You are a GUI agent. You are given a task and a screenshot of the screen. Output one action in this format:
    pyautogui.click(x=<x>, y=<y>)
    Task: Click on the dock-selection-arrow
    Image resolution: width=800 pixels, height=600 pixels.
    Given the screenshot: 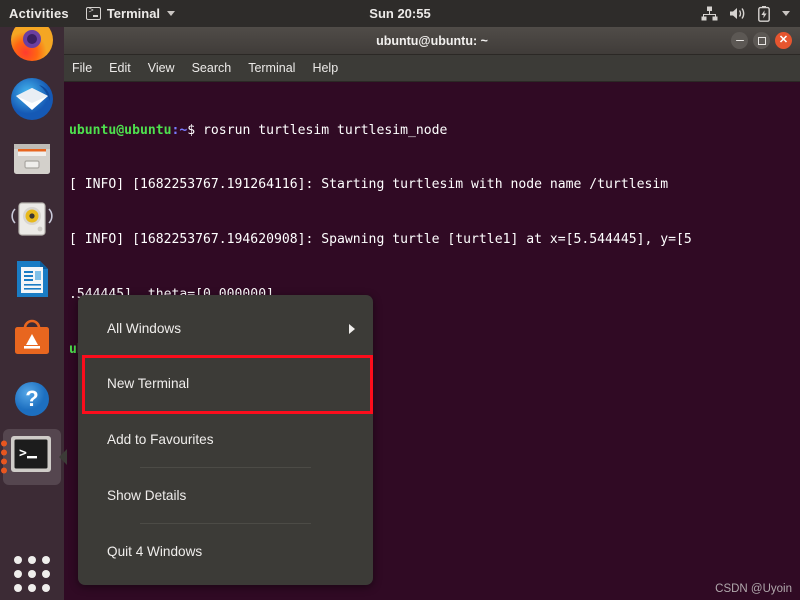 What is the action you would take?
    pyautogui.click(x=63, y=457)
    